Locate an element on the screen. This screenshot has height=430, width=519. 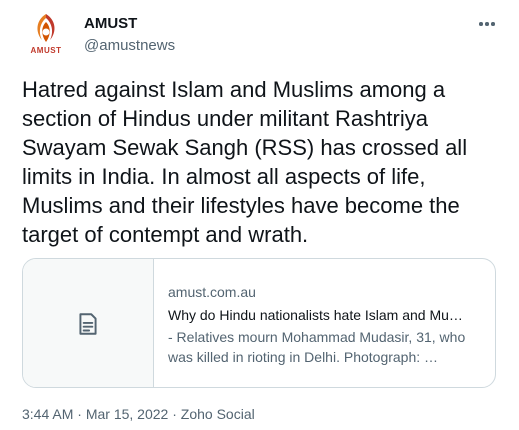
tweet-source: Zoho Social is located at coordinates (218, 414).